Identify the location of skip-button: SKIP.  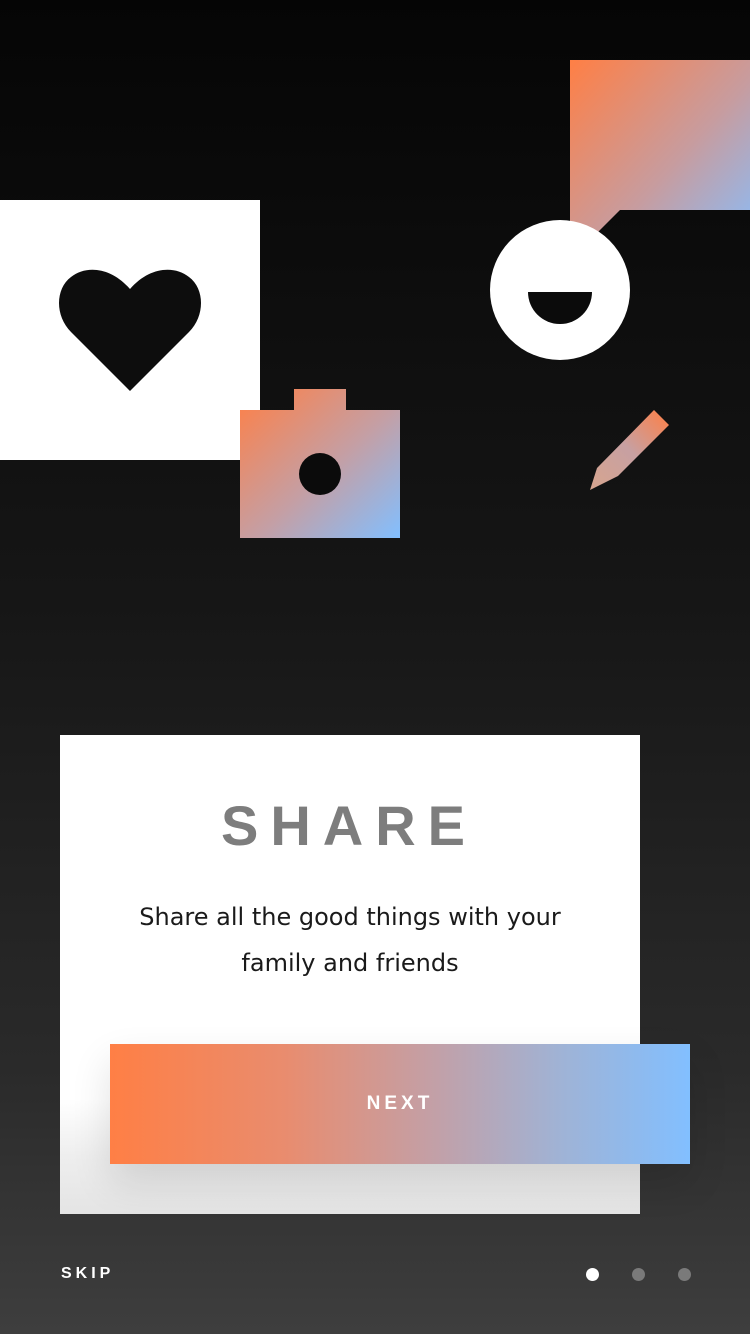
(87, 1274).